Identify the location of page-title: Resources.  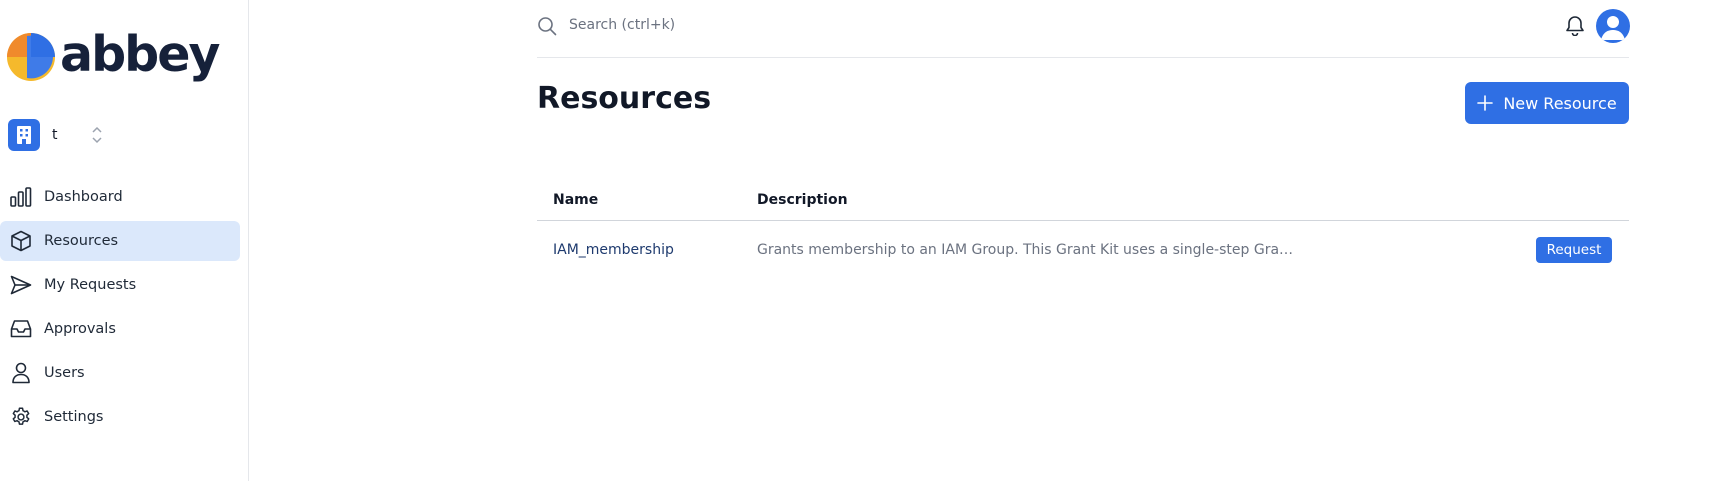
(624, 98).